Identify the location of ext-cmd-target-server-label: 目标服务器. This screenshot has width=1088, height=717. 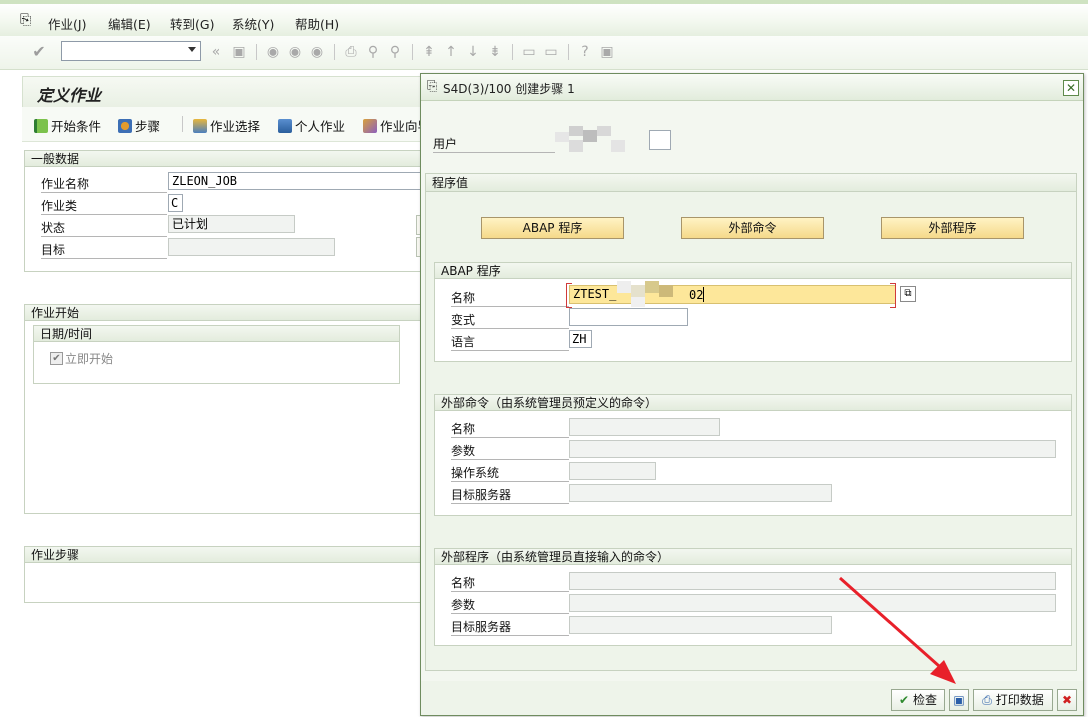
(510, 495).